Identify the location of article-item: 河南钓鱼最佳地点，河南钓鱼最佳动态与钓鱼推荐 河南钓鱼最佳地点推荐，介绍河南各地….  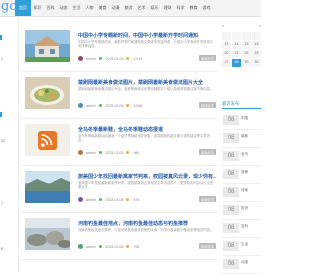
(120, 236).